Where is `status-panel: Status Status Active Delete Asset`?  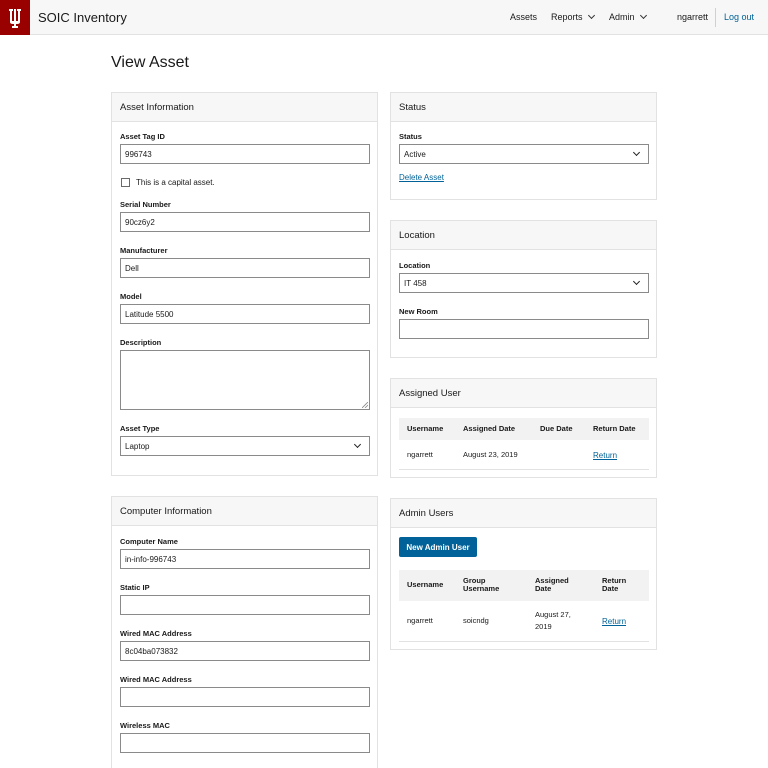 status-panel: Status Status Active Delete Asset is located at coordinates (523, 146).